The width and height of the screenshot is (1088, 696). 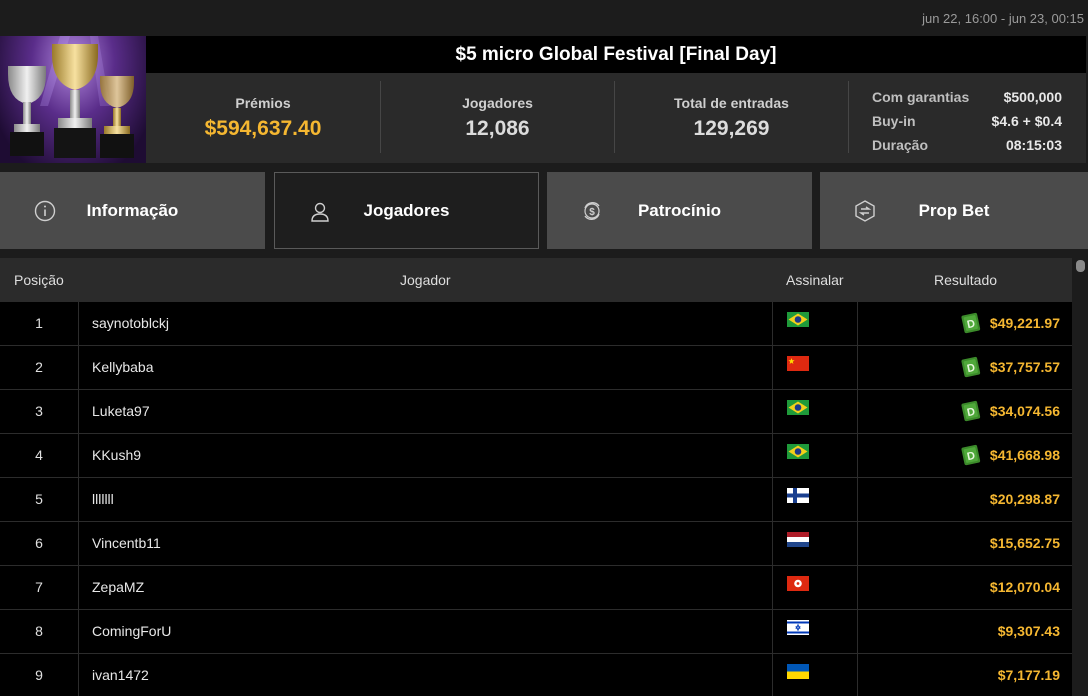 I want to click on row-player-name: saynotoblckj, so click(x=130, y=323).